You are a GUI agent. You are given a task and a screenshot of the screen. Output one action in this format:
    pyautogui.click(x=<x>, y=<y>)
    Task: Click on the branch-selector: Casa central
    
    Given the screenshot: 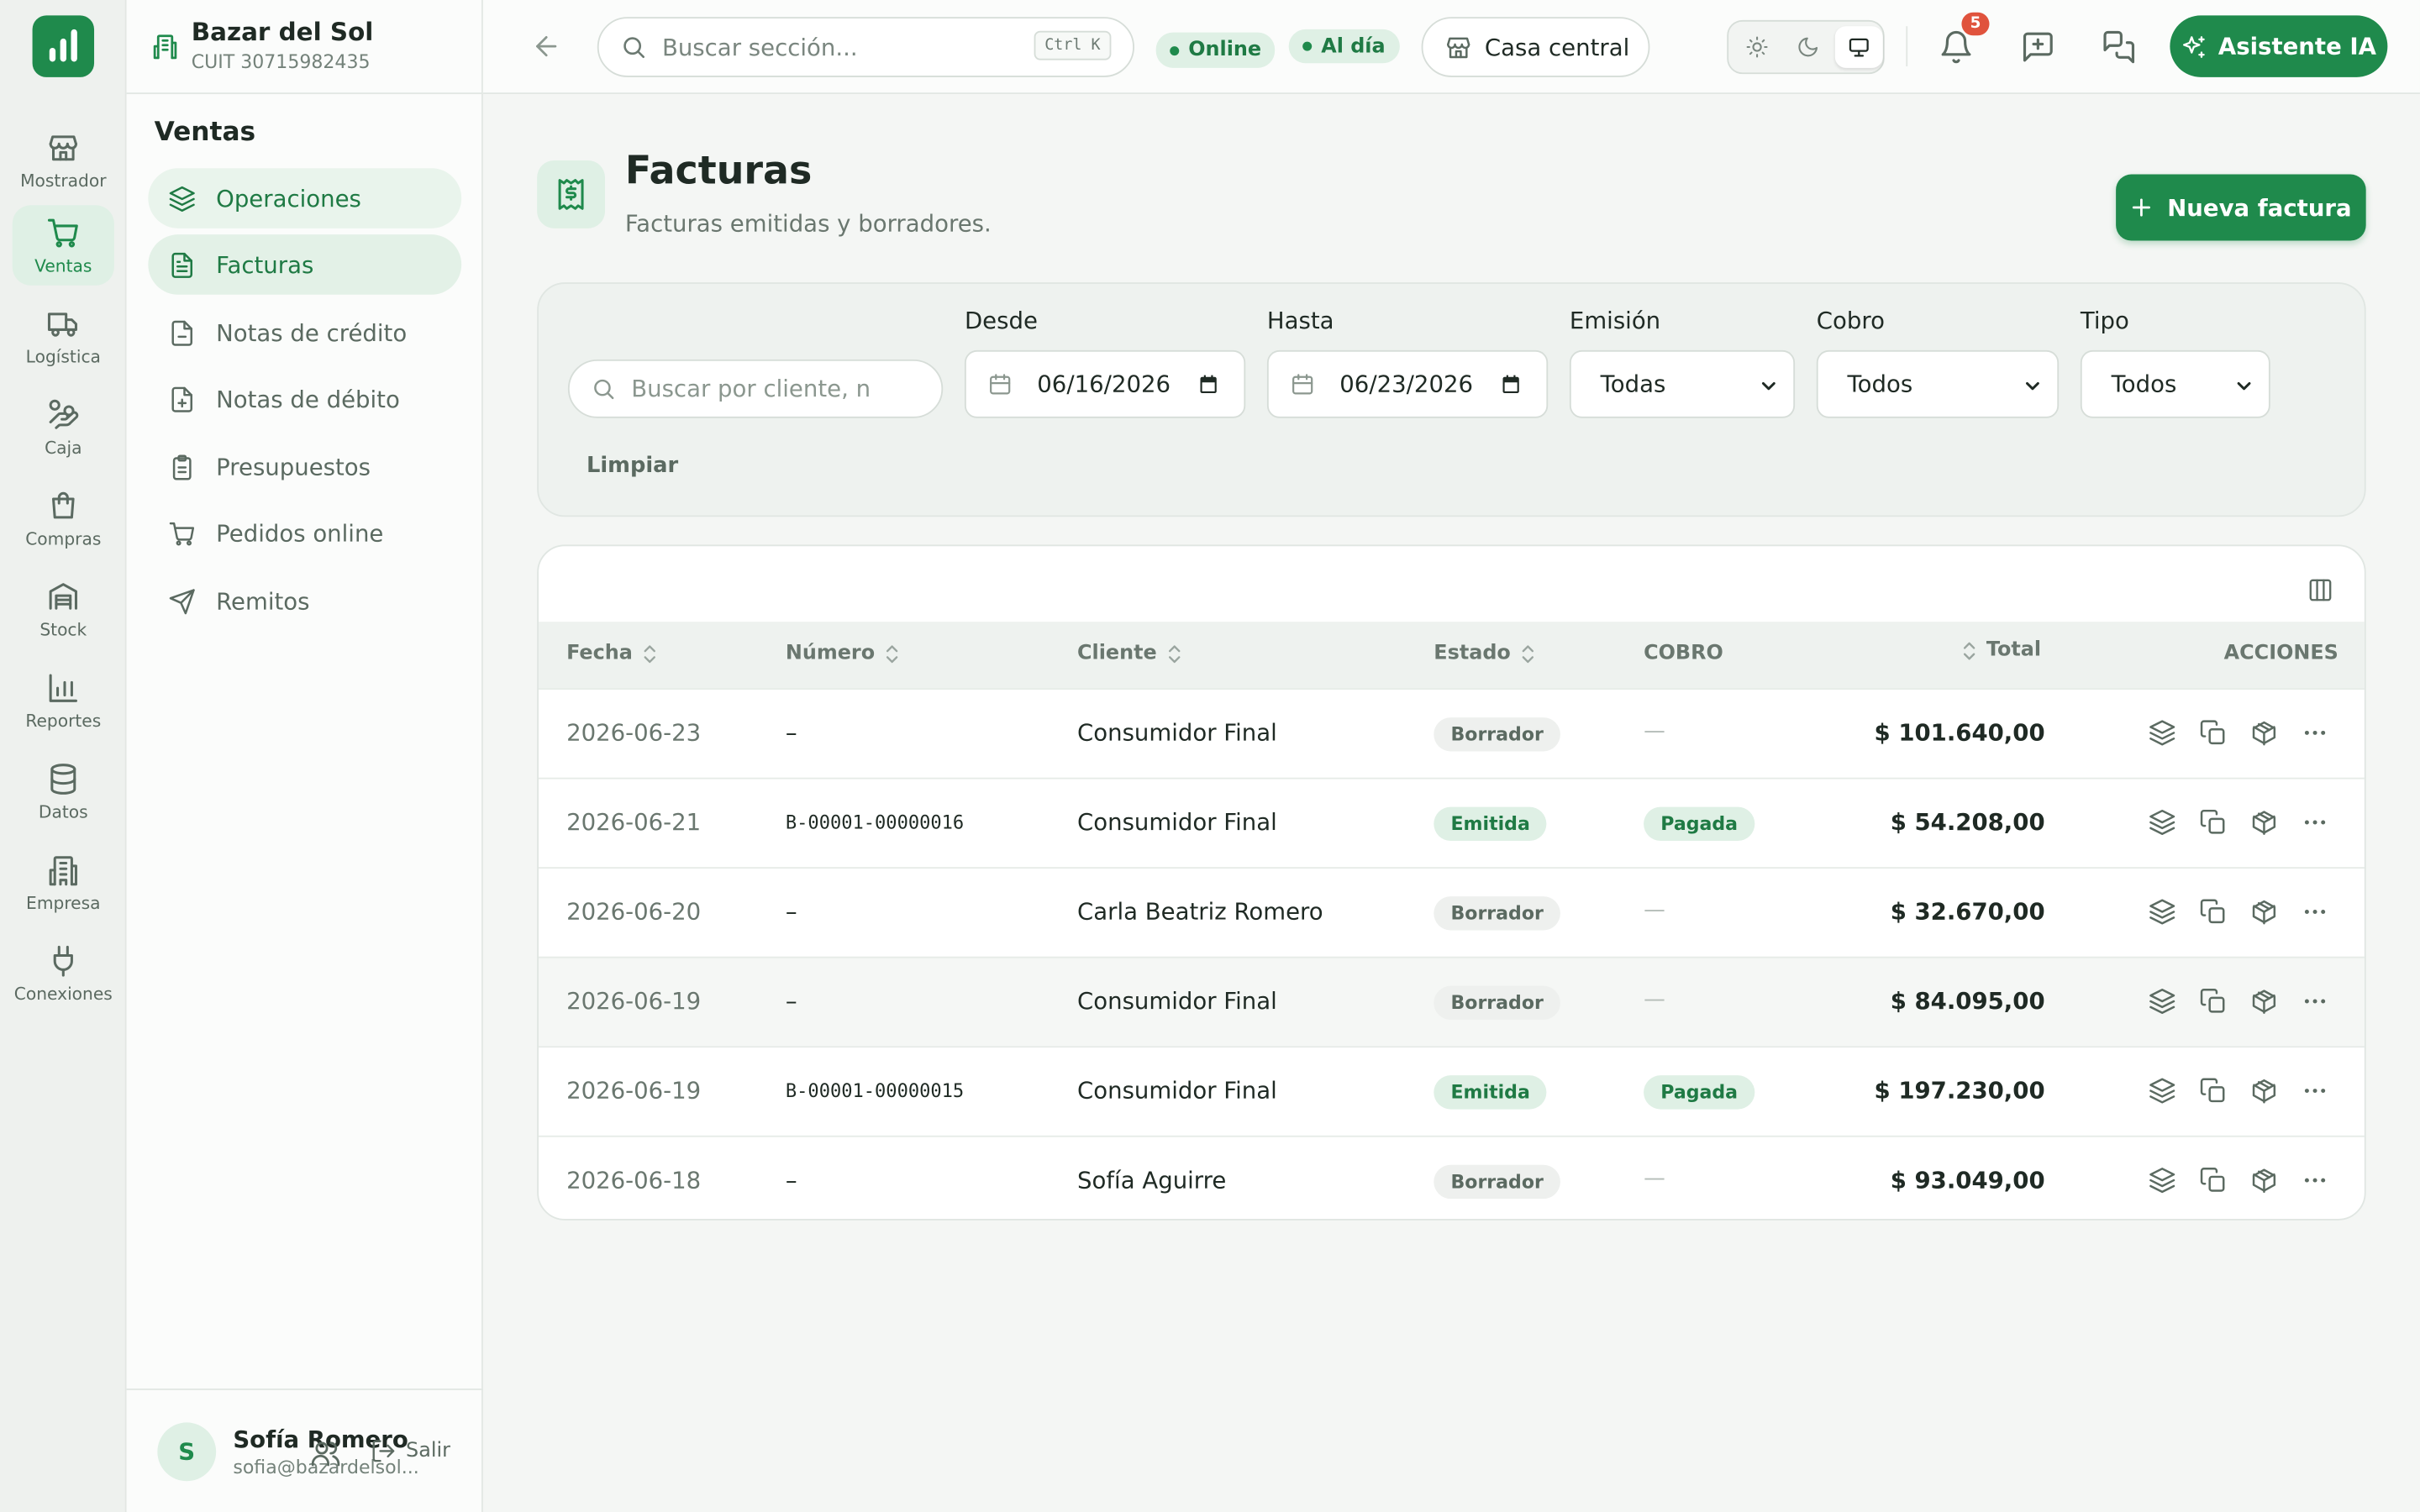 What is the action you would take?
    pyautogui.click(x=1535, y=47)
    